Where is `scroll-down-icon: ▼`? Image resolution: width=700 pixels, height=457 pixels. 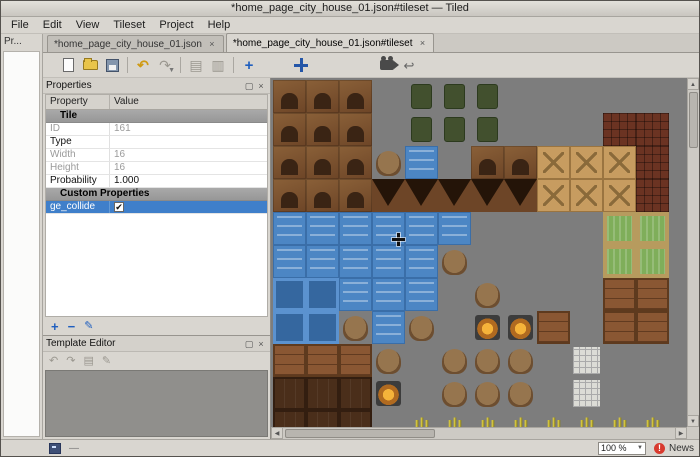 scroll-down-icon: ▼ is located at coordinates (693, 421).